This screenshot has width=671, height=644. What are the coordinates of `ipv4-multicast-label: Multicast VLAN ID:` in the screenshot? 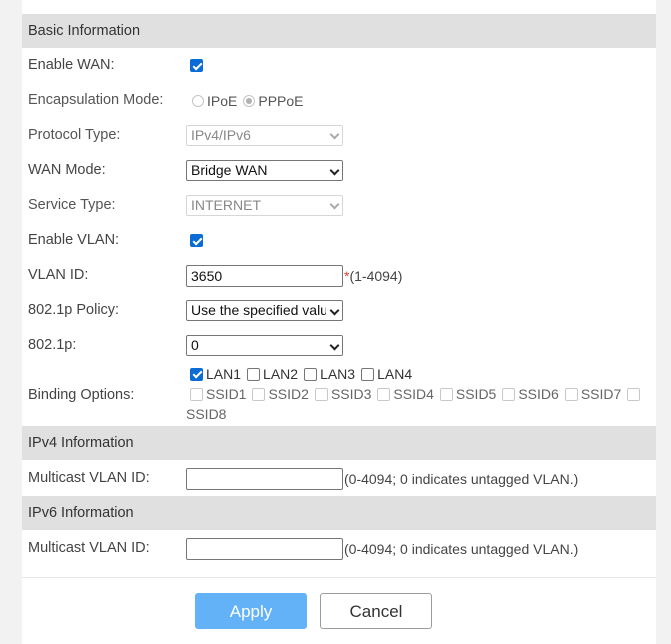 It's located at (89, 478).